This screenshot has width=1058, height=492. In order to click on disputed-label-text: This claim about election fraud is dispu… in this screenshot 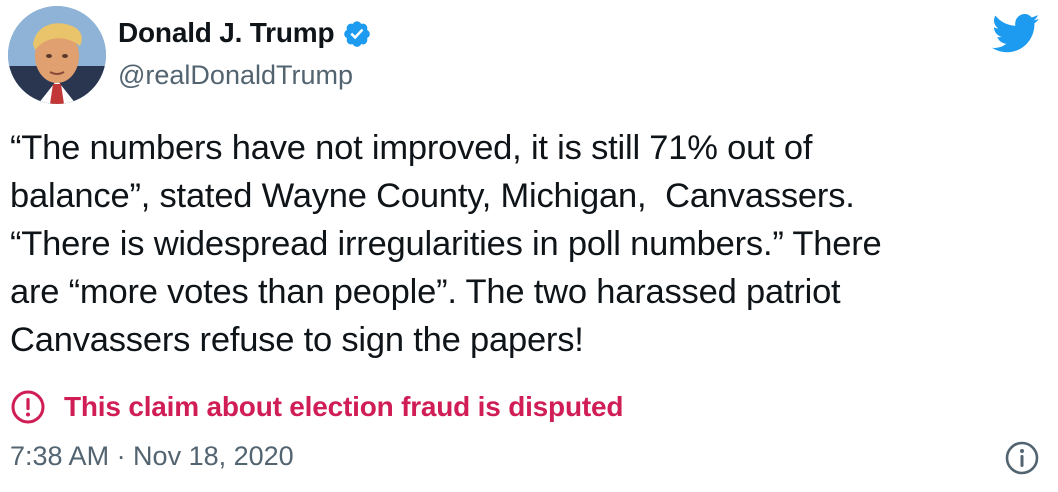, I will do `click(343, 407)`.